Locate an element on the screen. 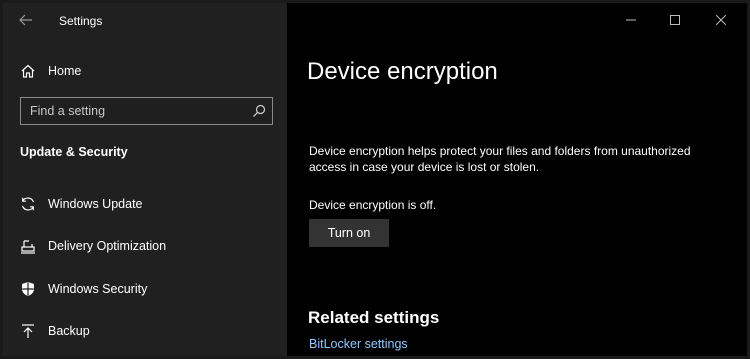 The image size is (750, 359). refresh-icon is located at coordinates (28, 204).